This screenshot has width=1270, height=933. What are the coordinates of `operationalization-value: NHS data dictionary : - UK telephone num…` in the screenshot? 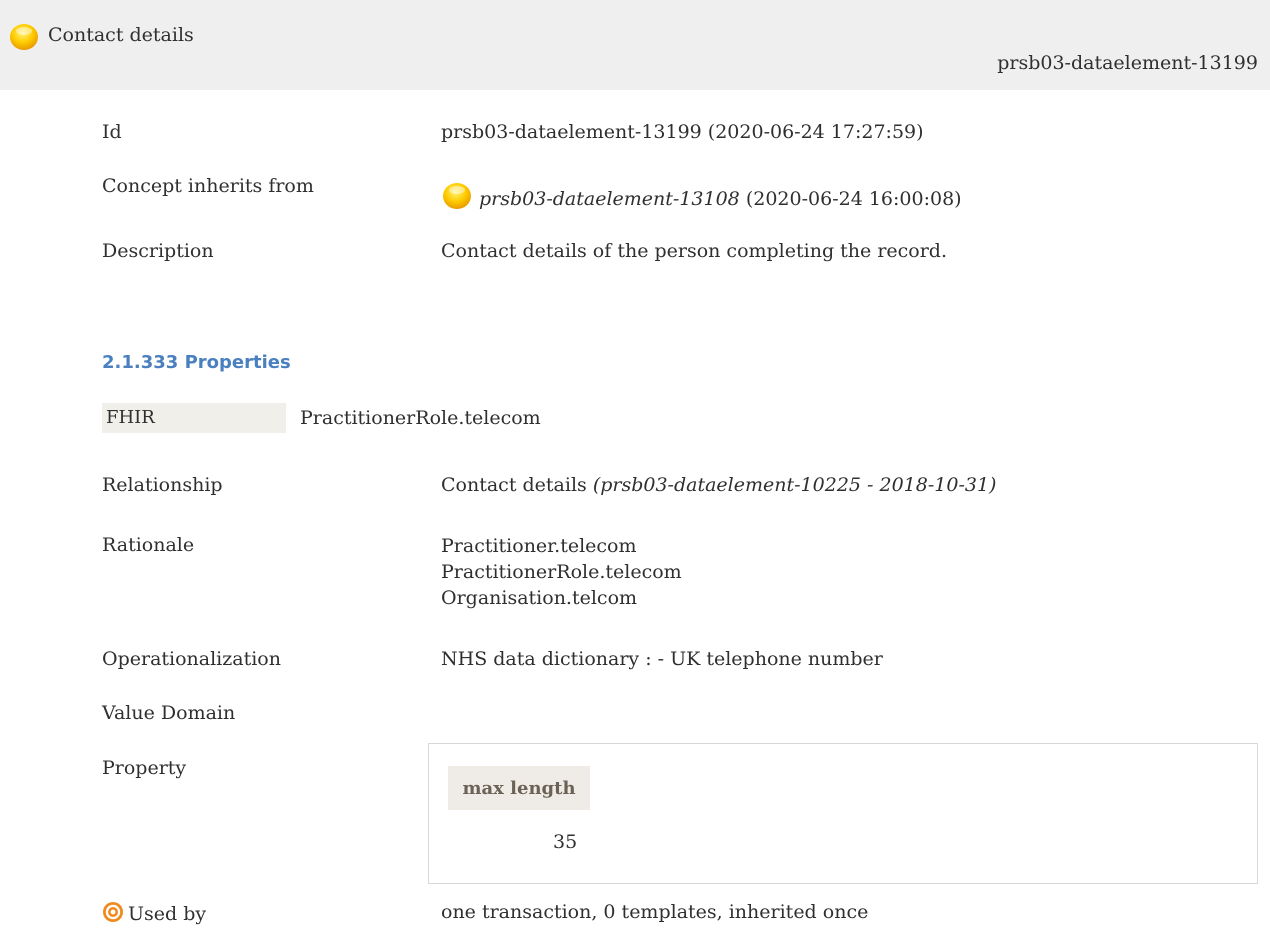 It's located at (662, 659).